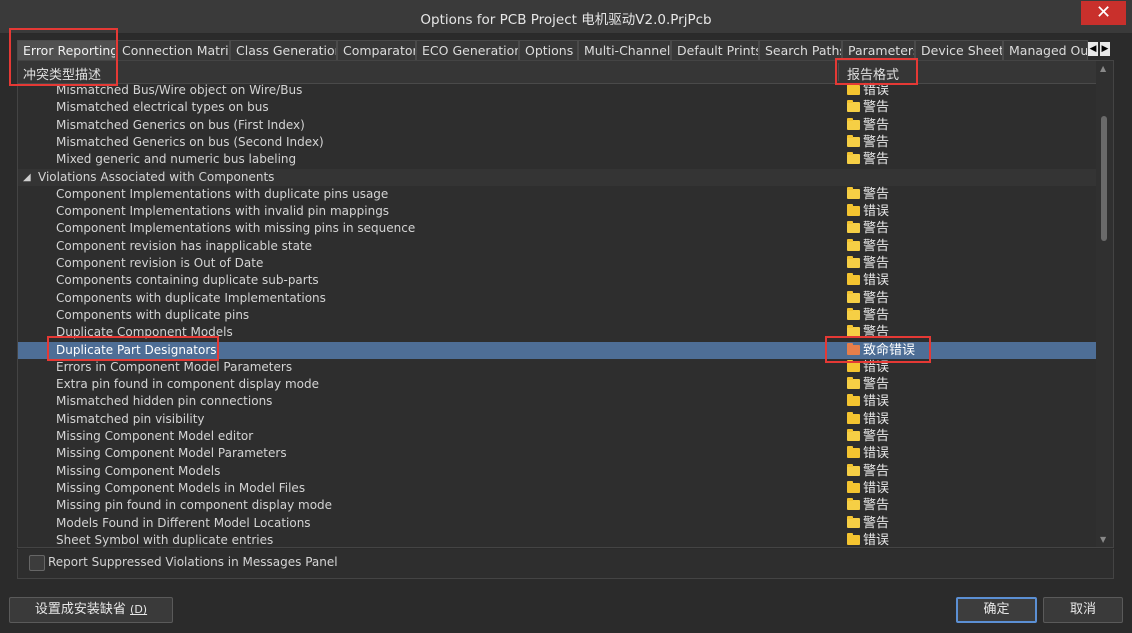 Image resolution: width=1132 pixels, height=633 pixels. Describe the element at coordinates (996, 610) in the screenshot. I see `ok-button: 确定` at that location.